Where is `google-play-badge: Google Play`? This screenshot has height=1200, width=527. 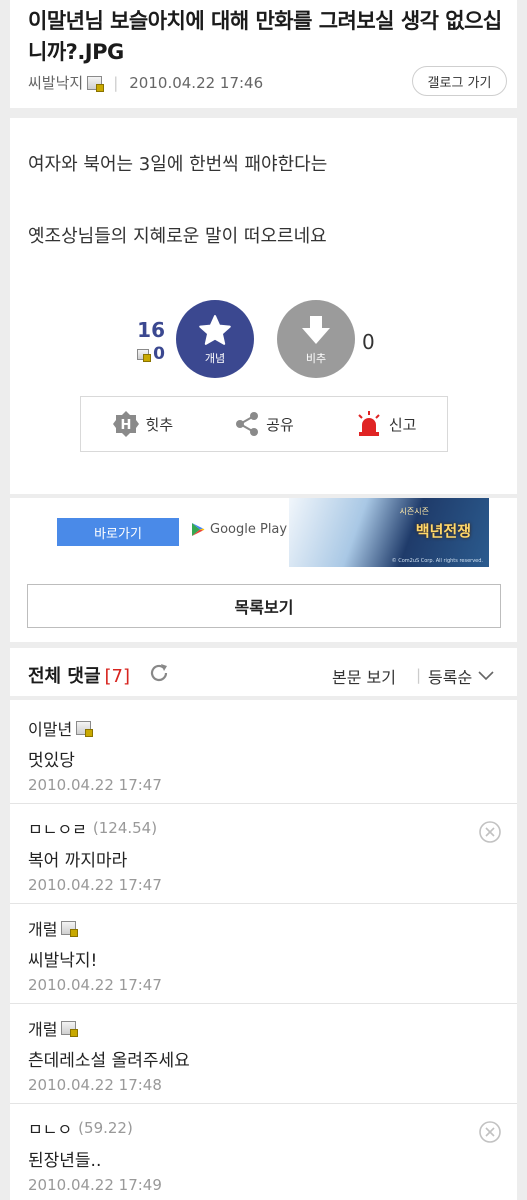 google-play-badge: Google Play is located at coordinates (239, 529).